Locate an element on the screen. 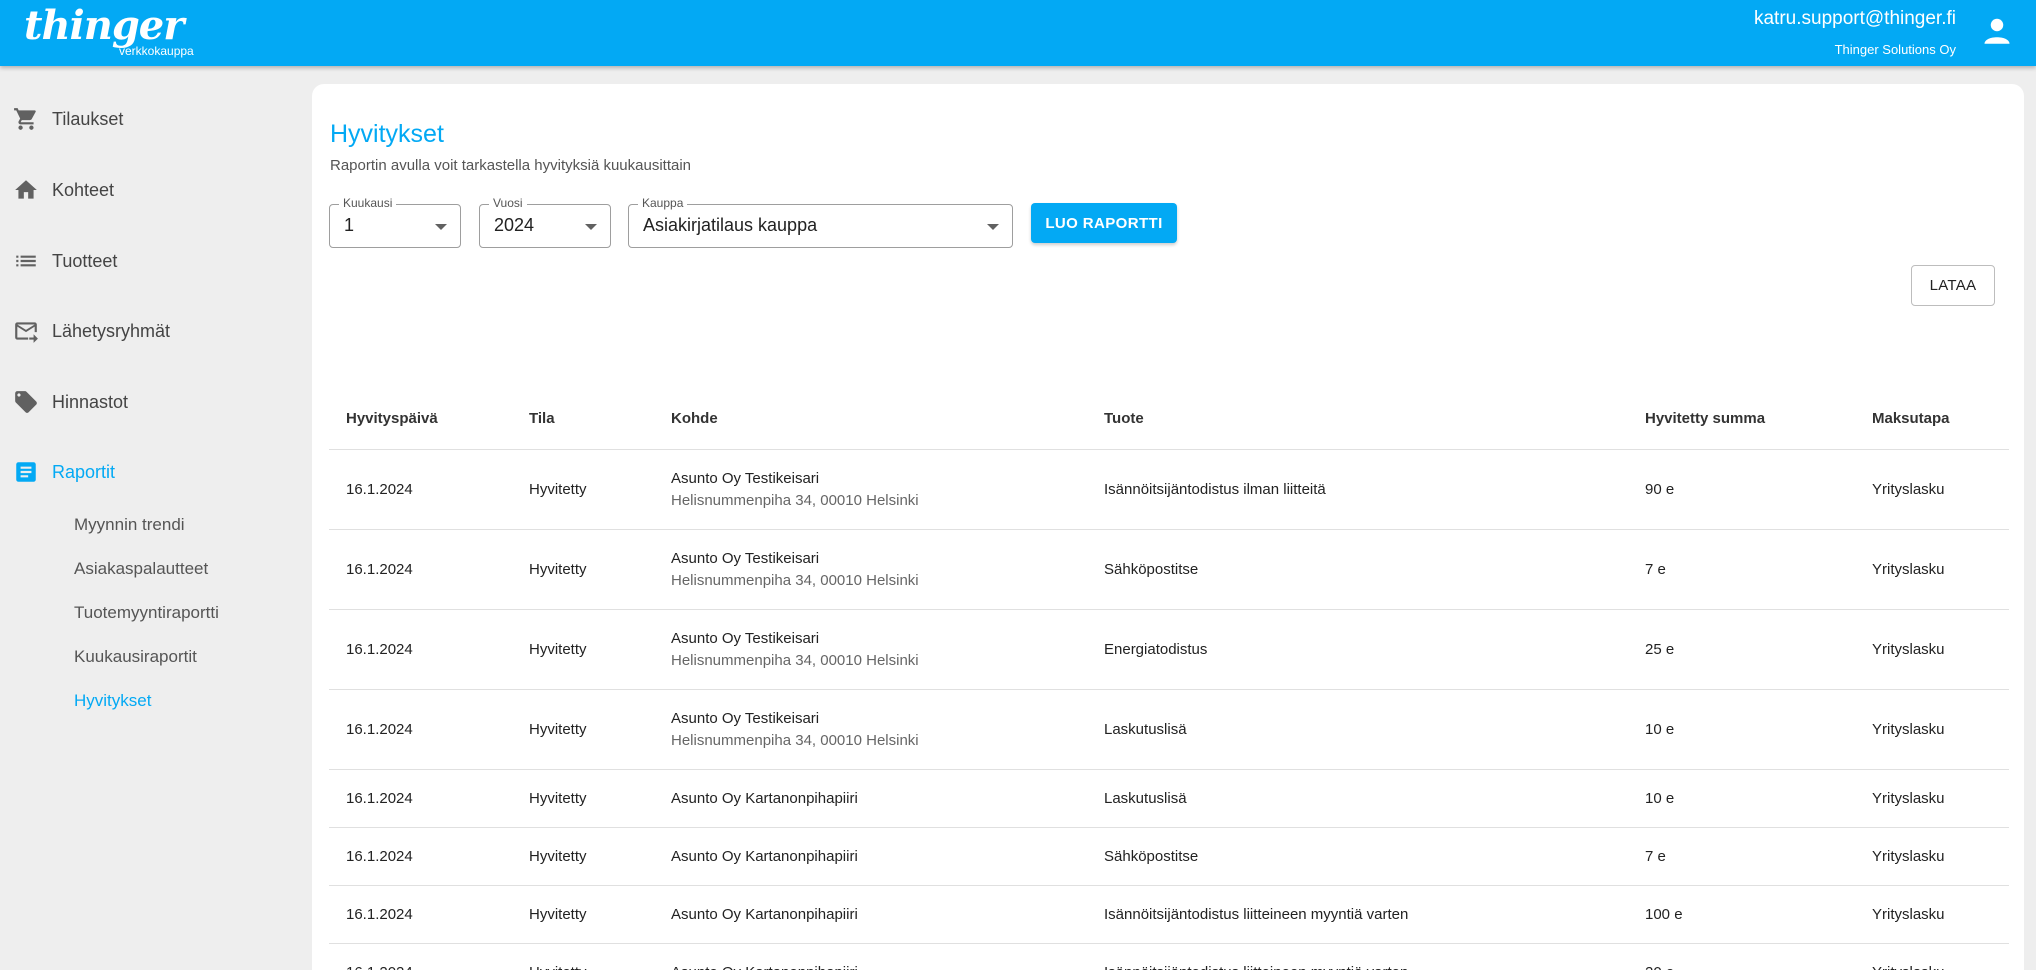 The height and width of the screenshot is (970, 2036). store-select-value: Asiakirjatilaus kauppa is located at coordinates (730, 225).